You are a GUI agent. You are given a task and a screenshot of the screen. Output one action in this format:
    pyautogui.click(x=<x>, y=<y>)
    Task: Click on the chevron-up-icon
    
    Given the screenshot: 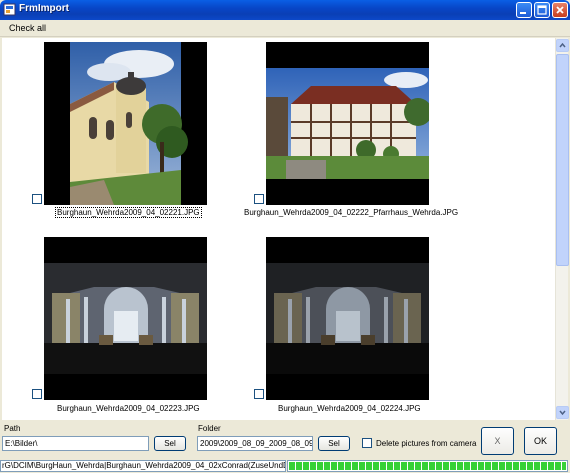 What is the action you would take?
    pyautogui.click(x=562, y=45)
    